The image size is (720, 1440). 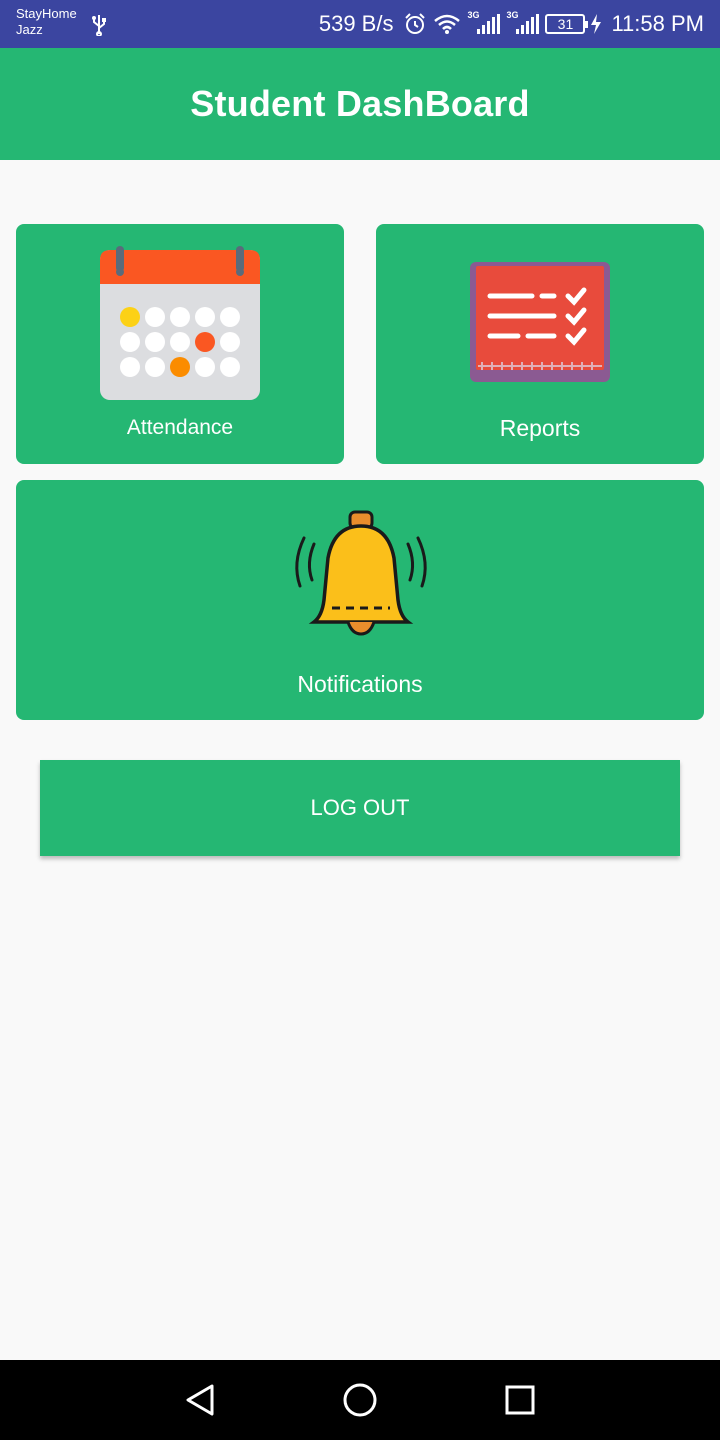 What do you see at coordinates (180, 427) in the screenshot?
I see `attendance-label: Attendance` at bounding box center [180, 427].